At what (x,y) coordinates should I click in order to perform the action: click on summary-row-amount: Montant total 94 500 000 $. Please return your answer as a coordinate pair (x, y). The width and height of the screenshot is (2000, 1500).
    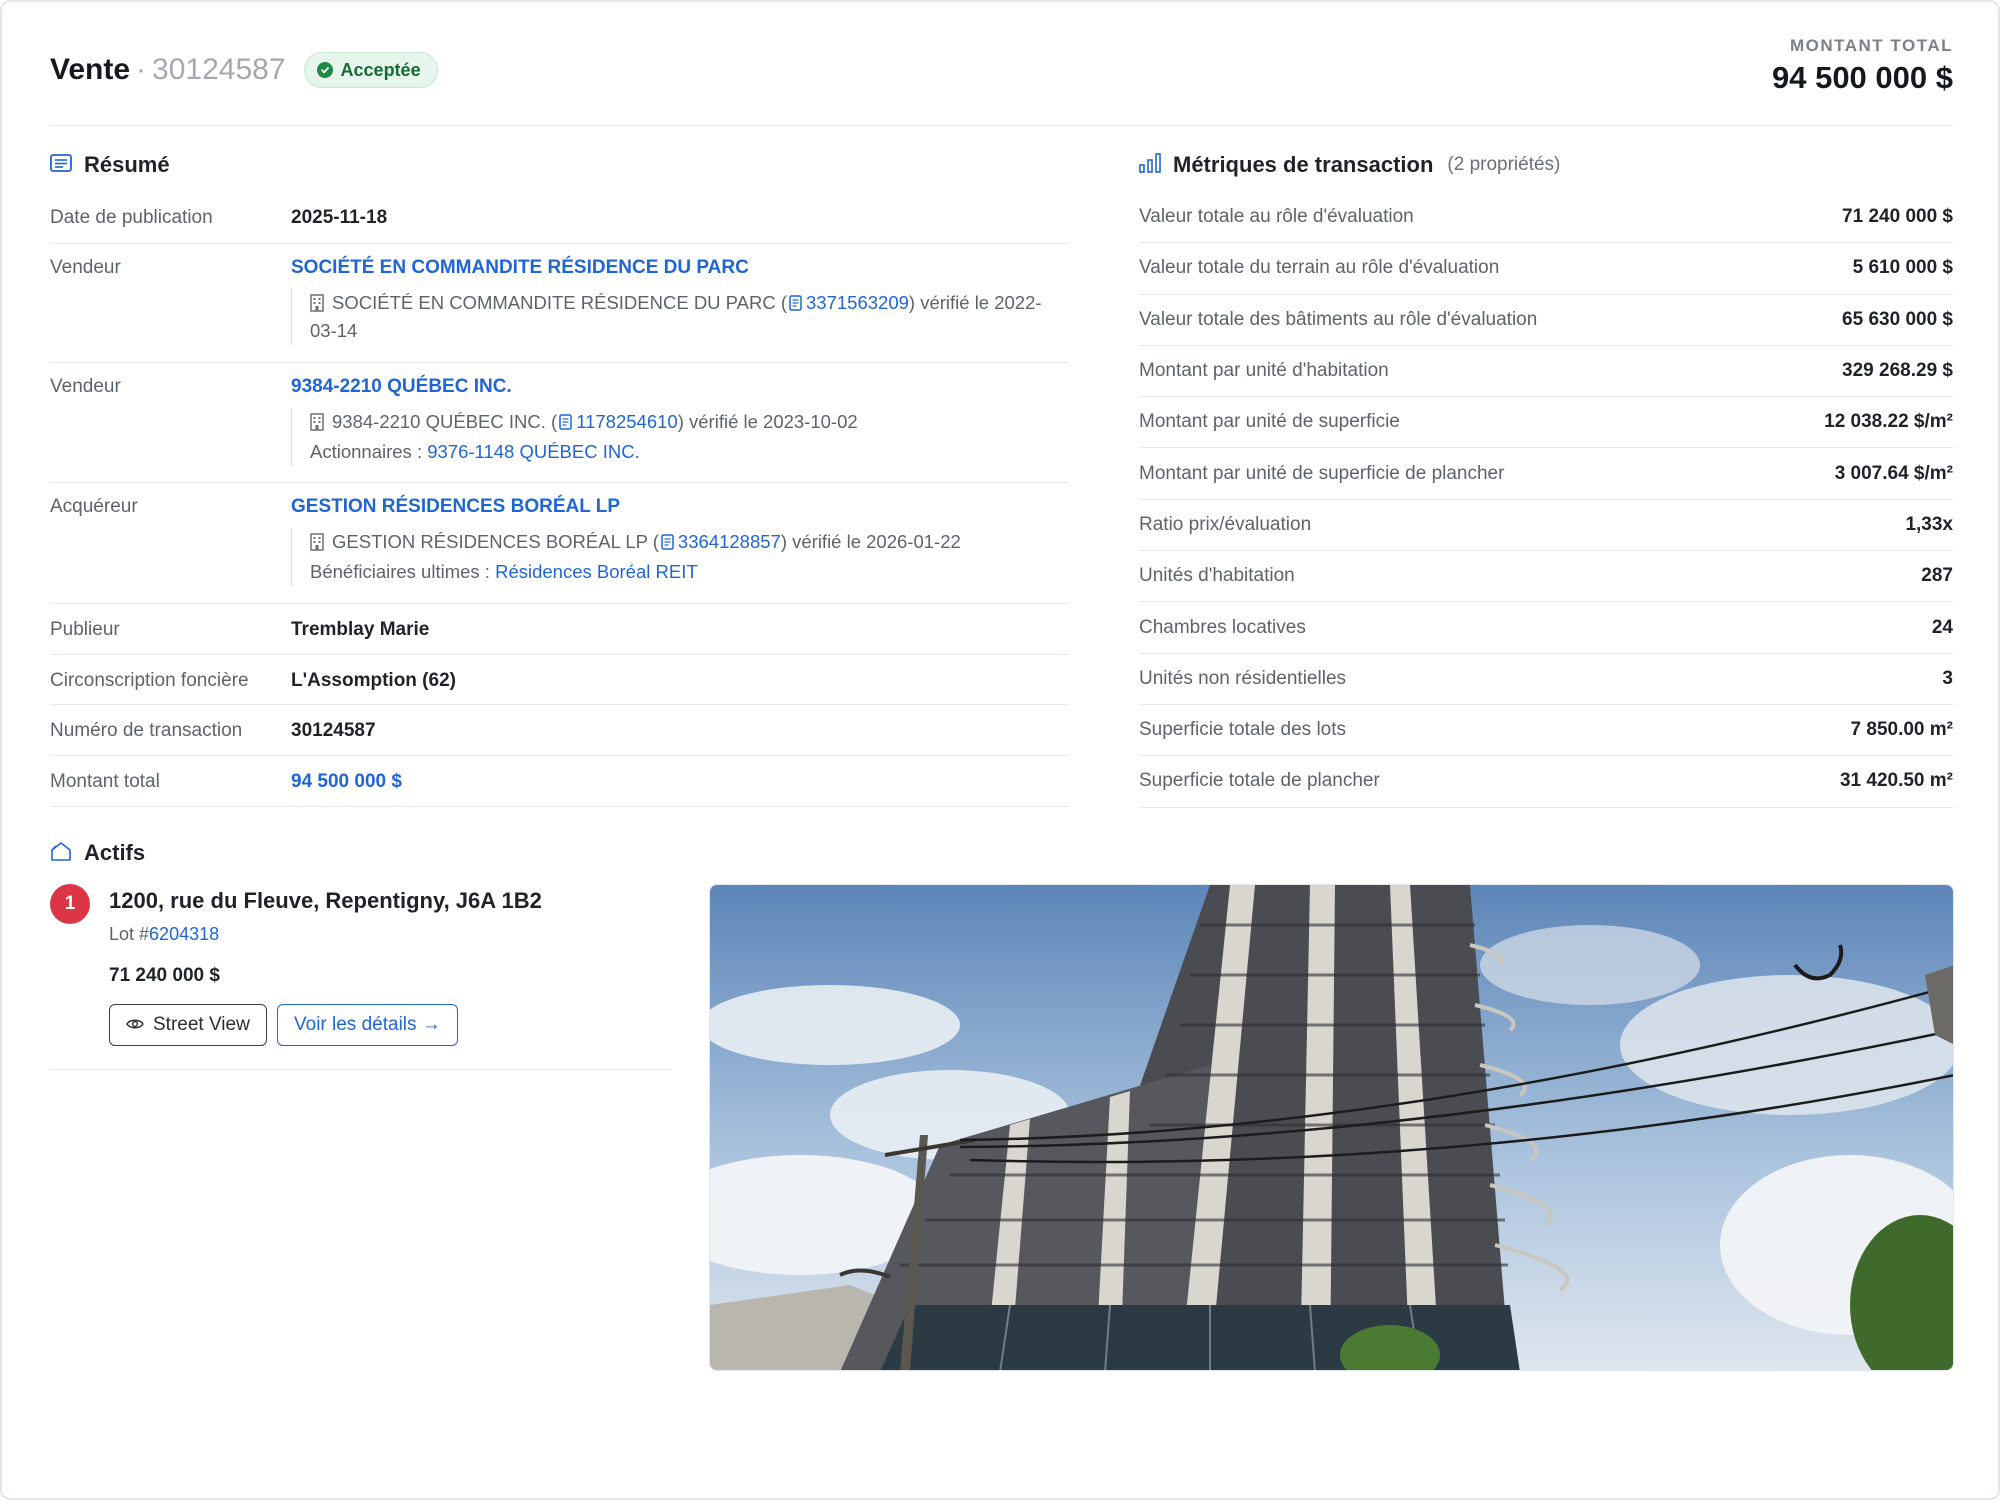
    Looking at the image, I should click on (559, 781).